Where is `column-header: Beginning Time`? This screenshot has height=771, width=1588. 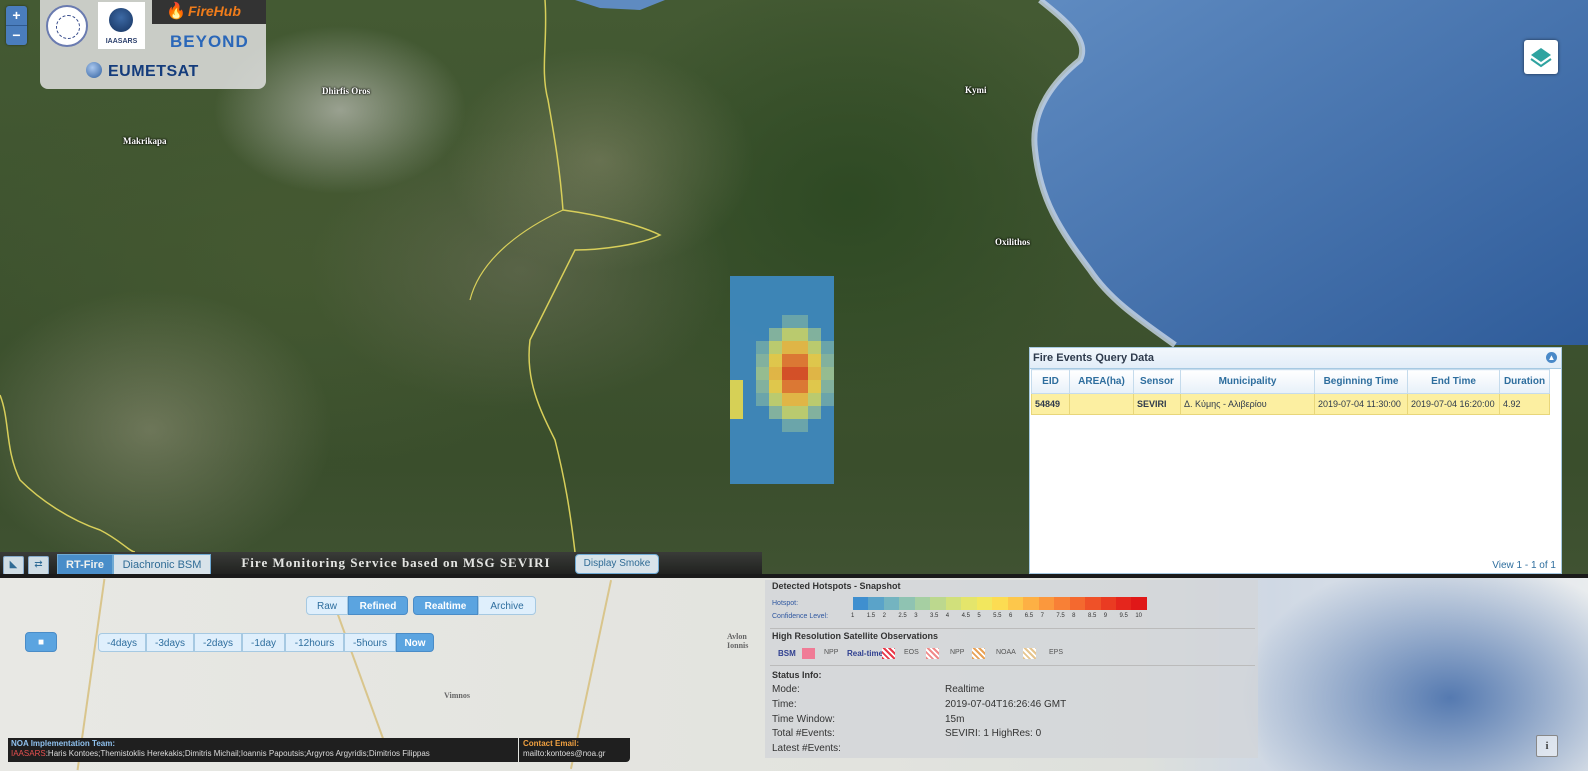
column-header: Beginning Time is located at coordinates (1361, 381).